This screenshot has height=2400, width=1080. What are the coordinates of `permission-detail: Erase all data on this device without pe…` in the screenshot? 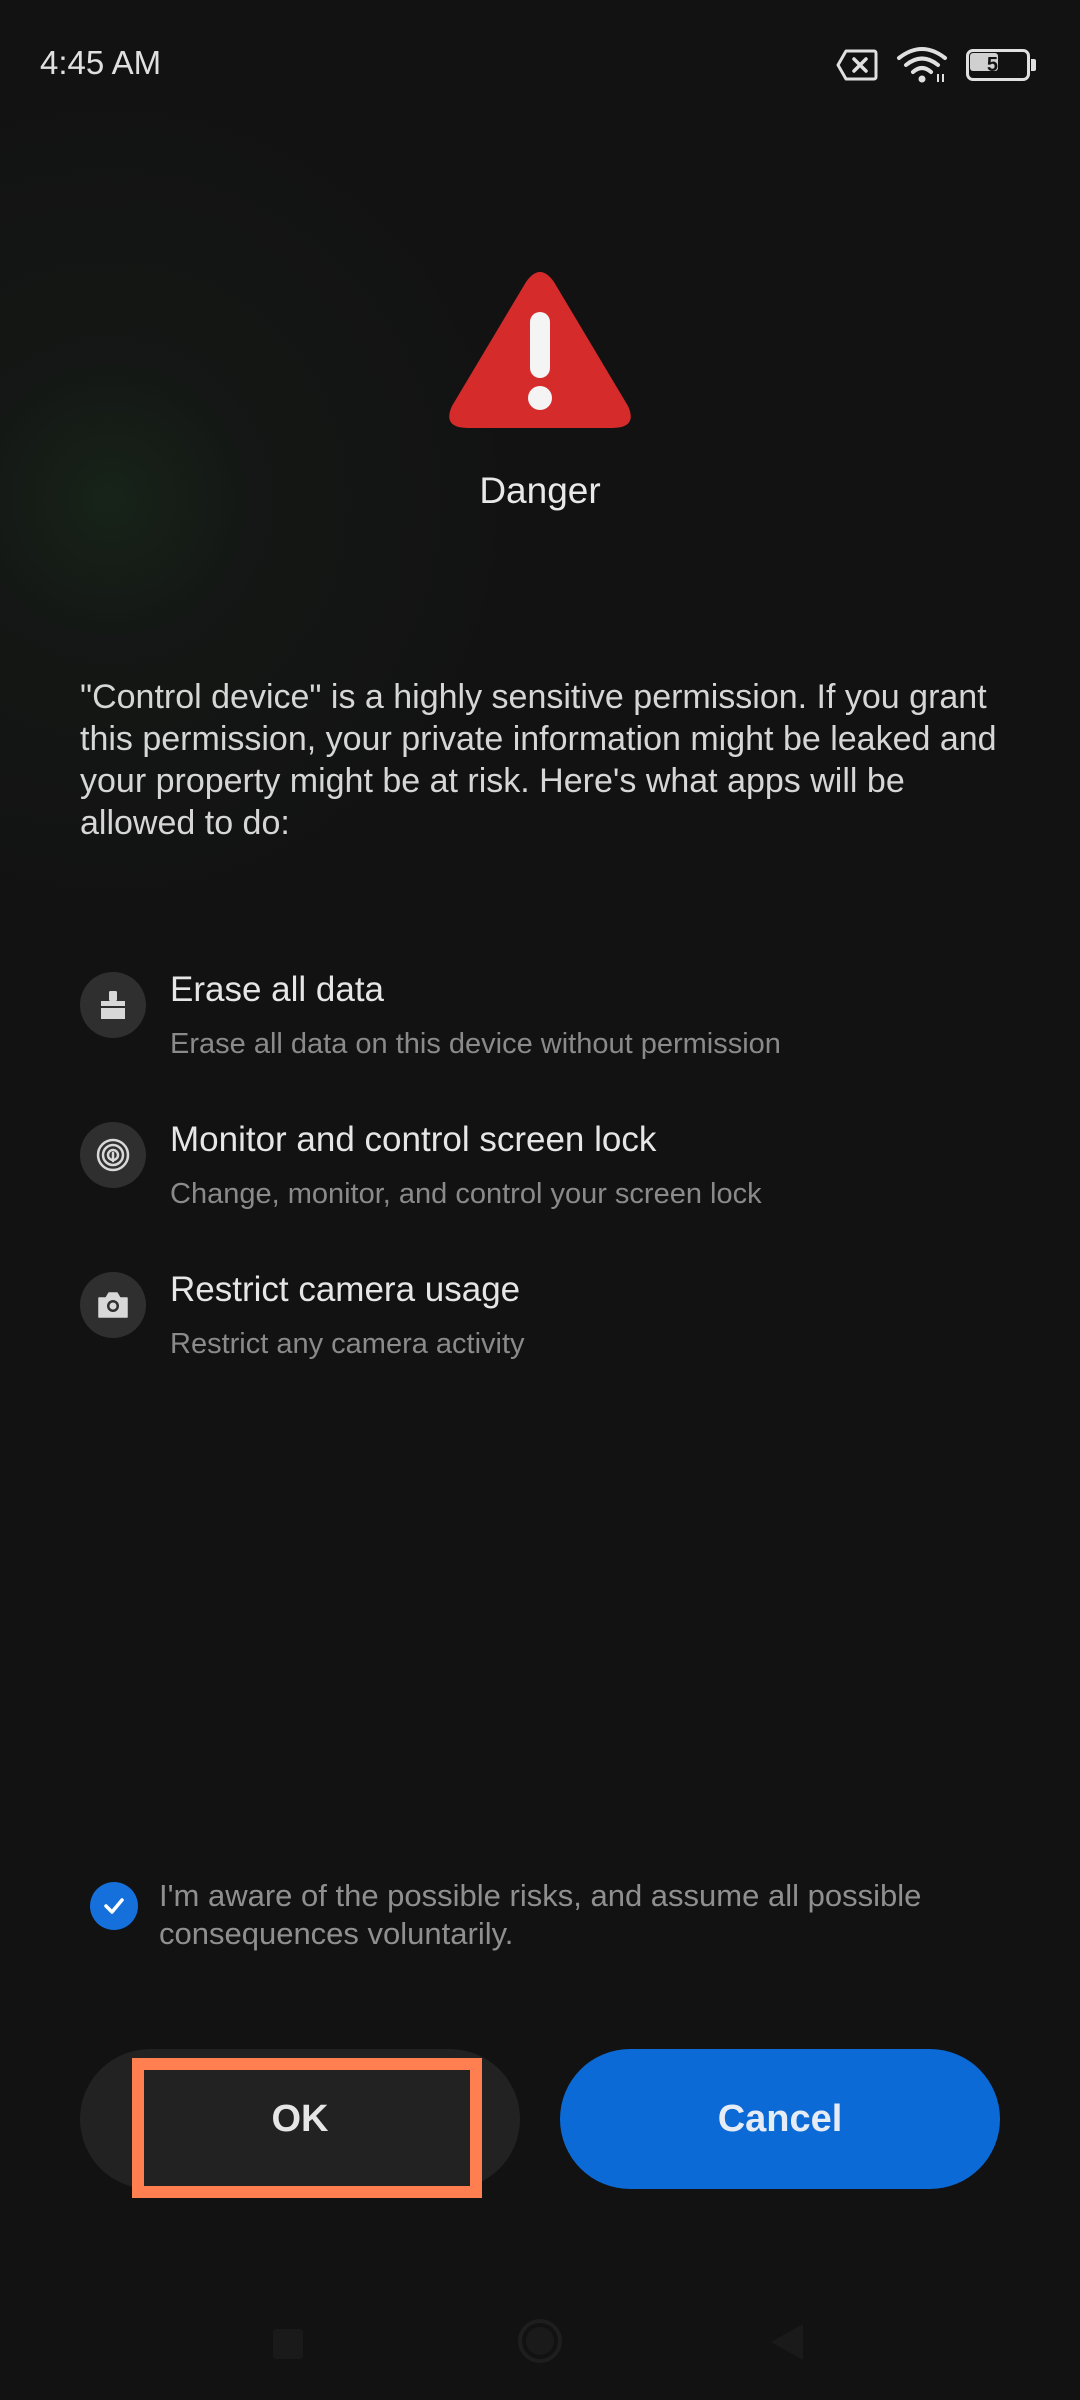 It's located at (475, 1044).